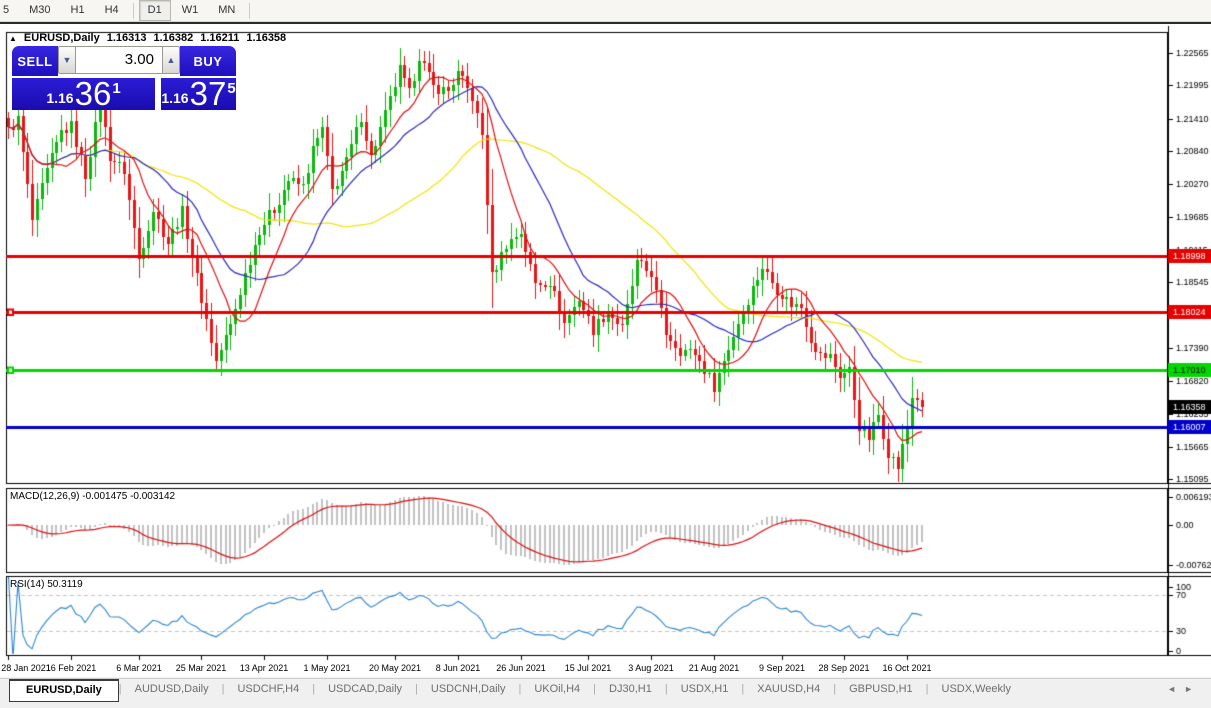  Describe the element at coordinates (365, 689) in the screenshot. I see `chart-tab-usdcad-daily: USDCAD,Daily` at that location.